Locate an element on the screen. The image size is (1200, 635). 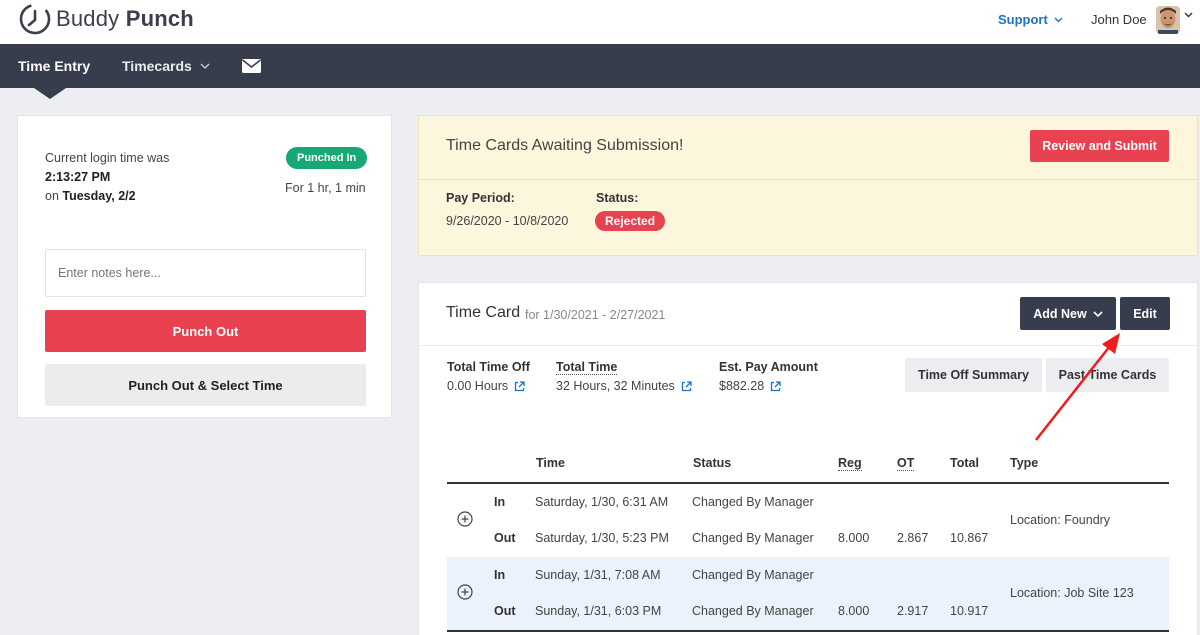
support-menu: Support is located at coordinates (1030, 19).